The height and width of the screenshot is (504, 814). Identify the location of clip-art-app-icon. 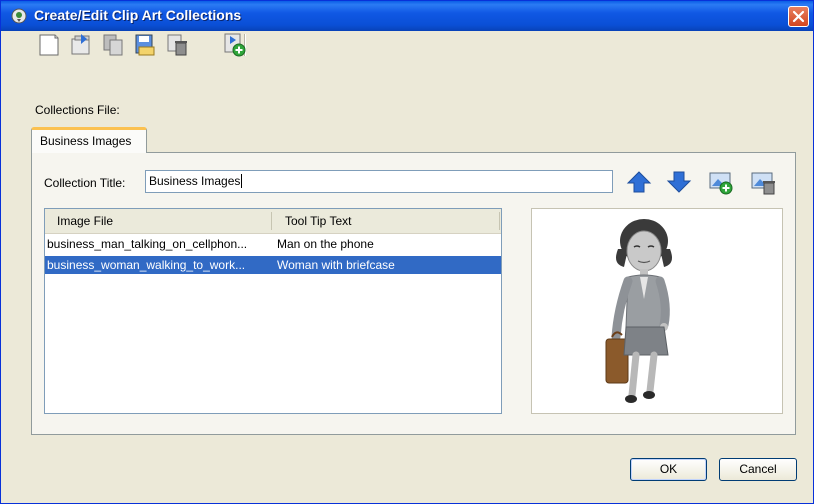
(19, 16).